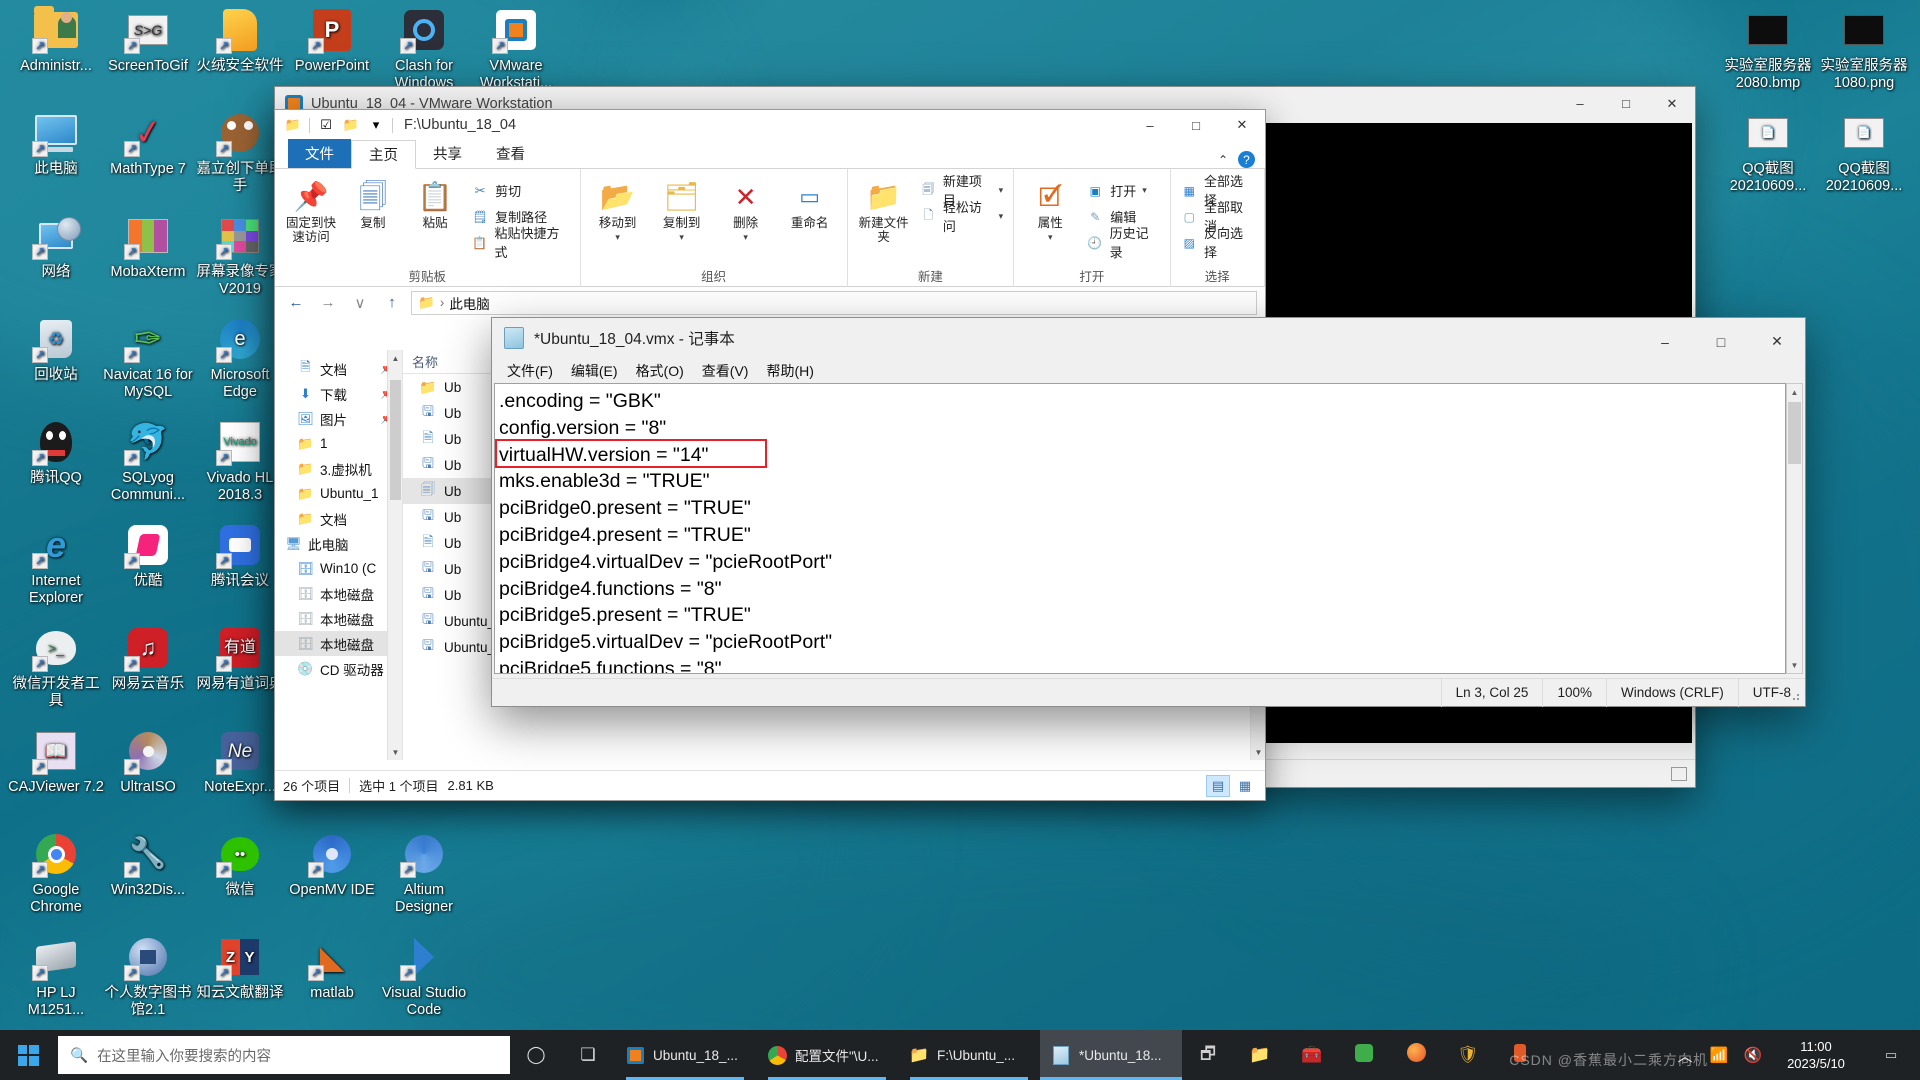  I want to click on notepad-titlebar: *Ubuntu_18_04.vmx - 记事本 – □ ✕, so click(1148, 338).